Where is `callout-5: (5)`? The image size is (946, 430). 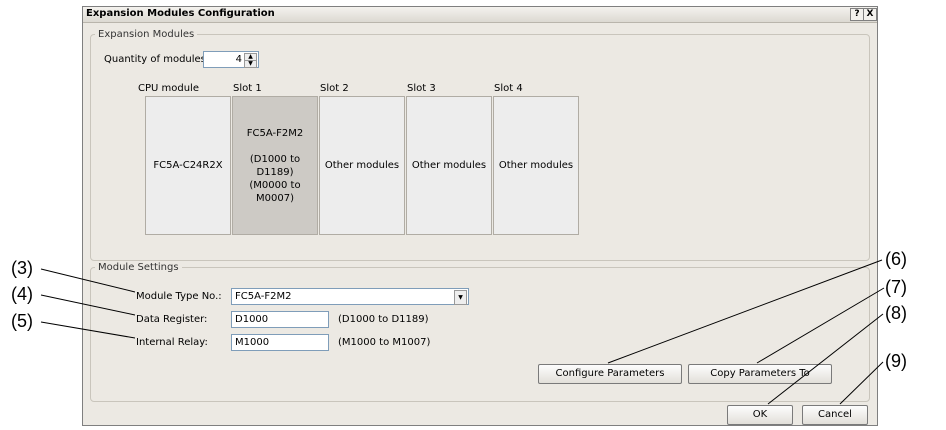 callout-5: (5) is located at coordinates (22, 321).